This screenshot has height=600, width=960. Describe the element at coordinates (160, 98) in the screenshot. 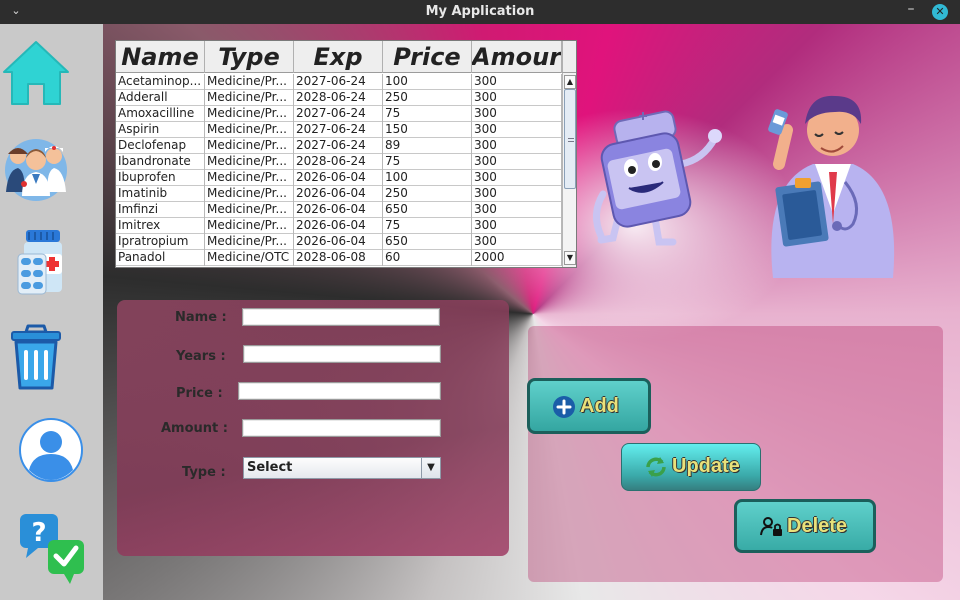

I see `table-cell: Adderall` at that location.